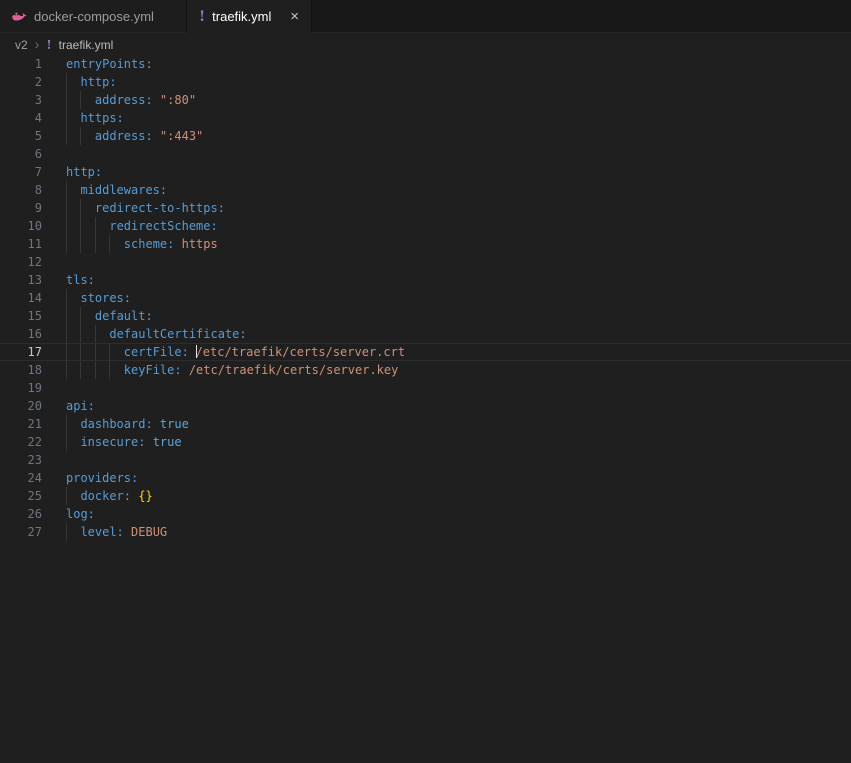  I want to click on line-number: 13, so click(21, 280).